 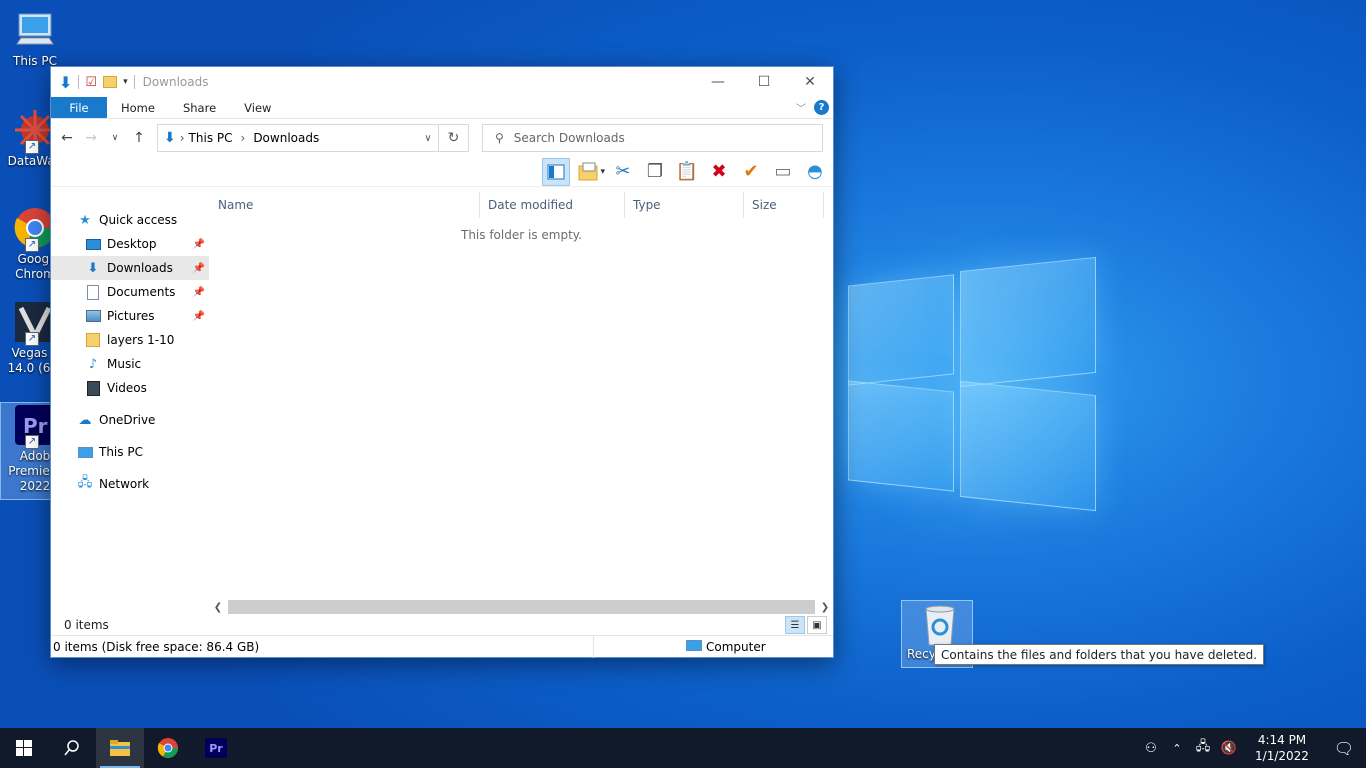 I want to click on people-icon: ⚇, so click(x=1151, y=748).